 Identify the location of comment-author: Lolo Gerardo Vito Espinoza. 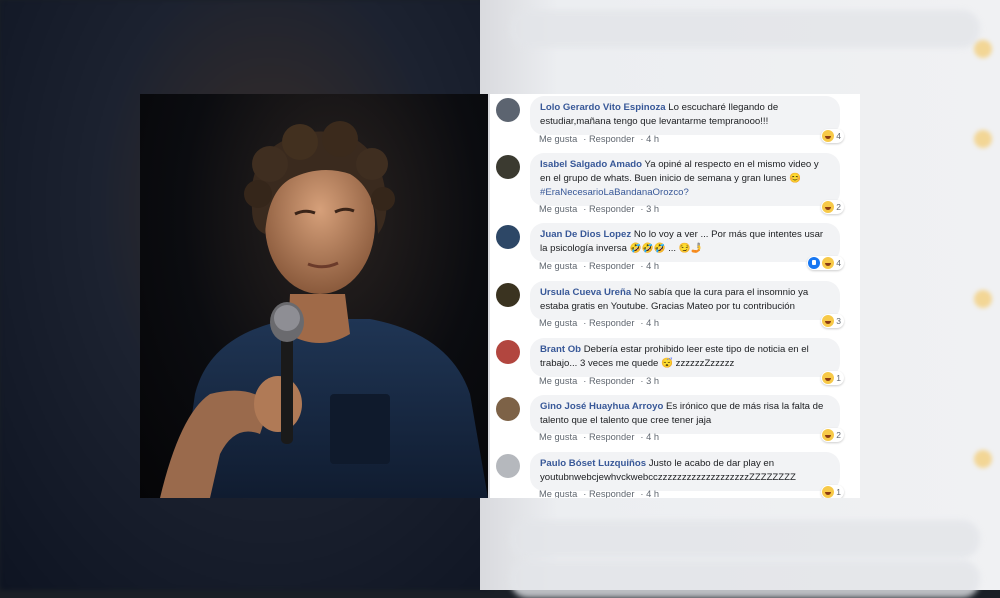
(603, 107).